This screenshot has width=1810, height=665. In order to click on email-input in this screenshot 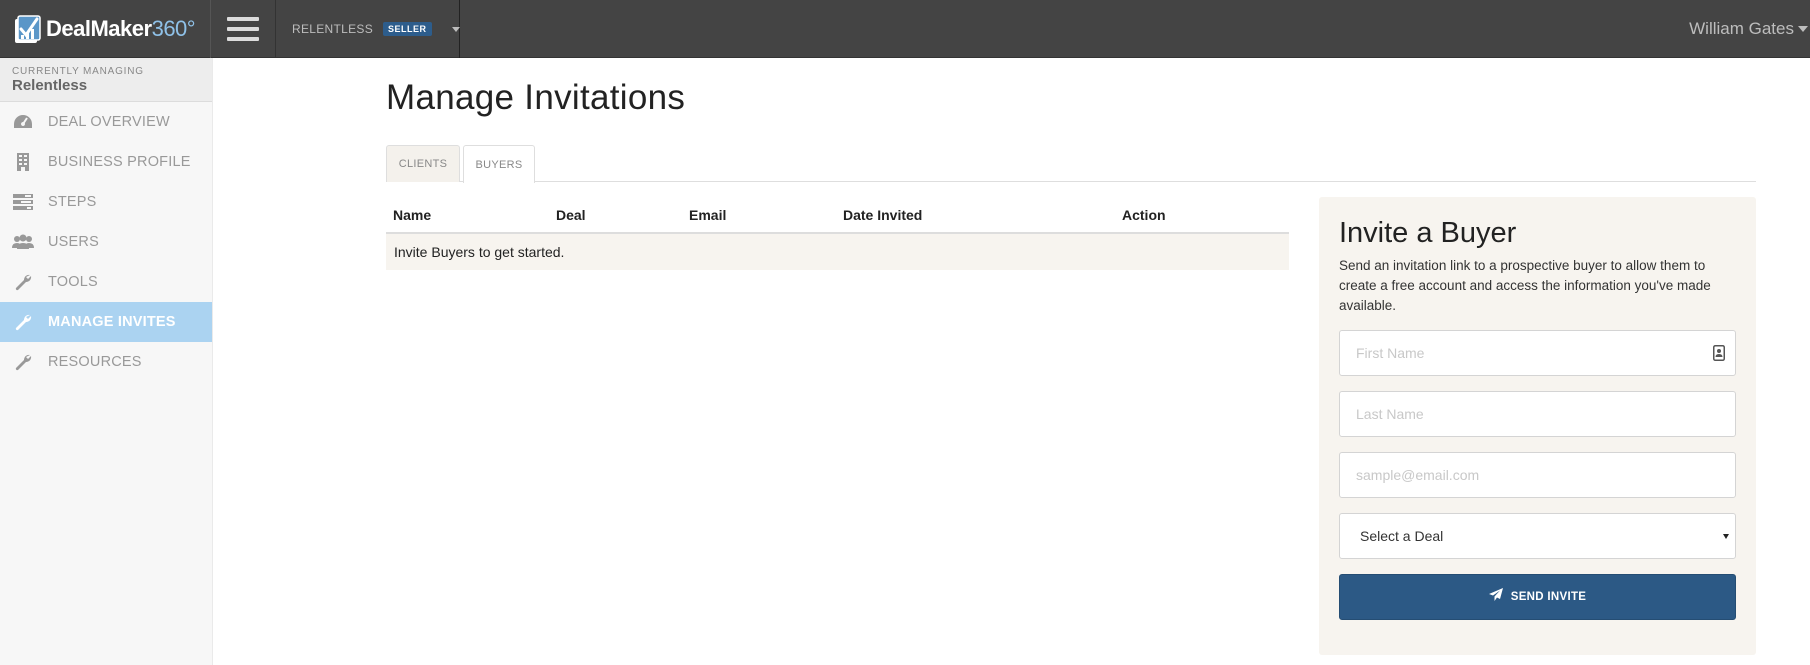, I will do `click(1537, 475)`.